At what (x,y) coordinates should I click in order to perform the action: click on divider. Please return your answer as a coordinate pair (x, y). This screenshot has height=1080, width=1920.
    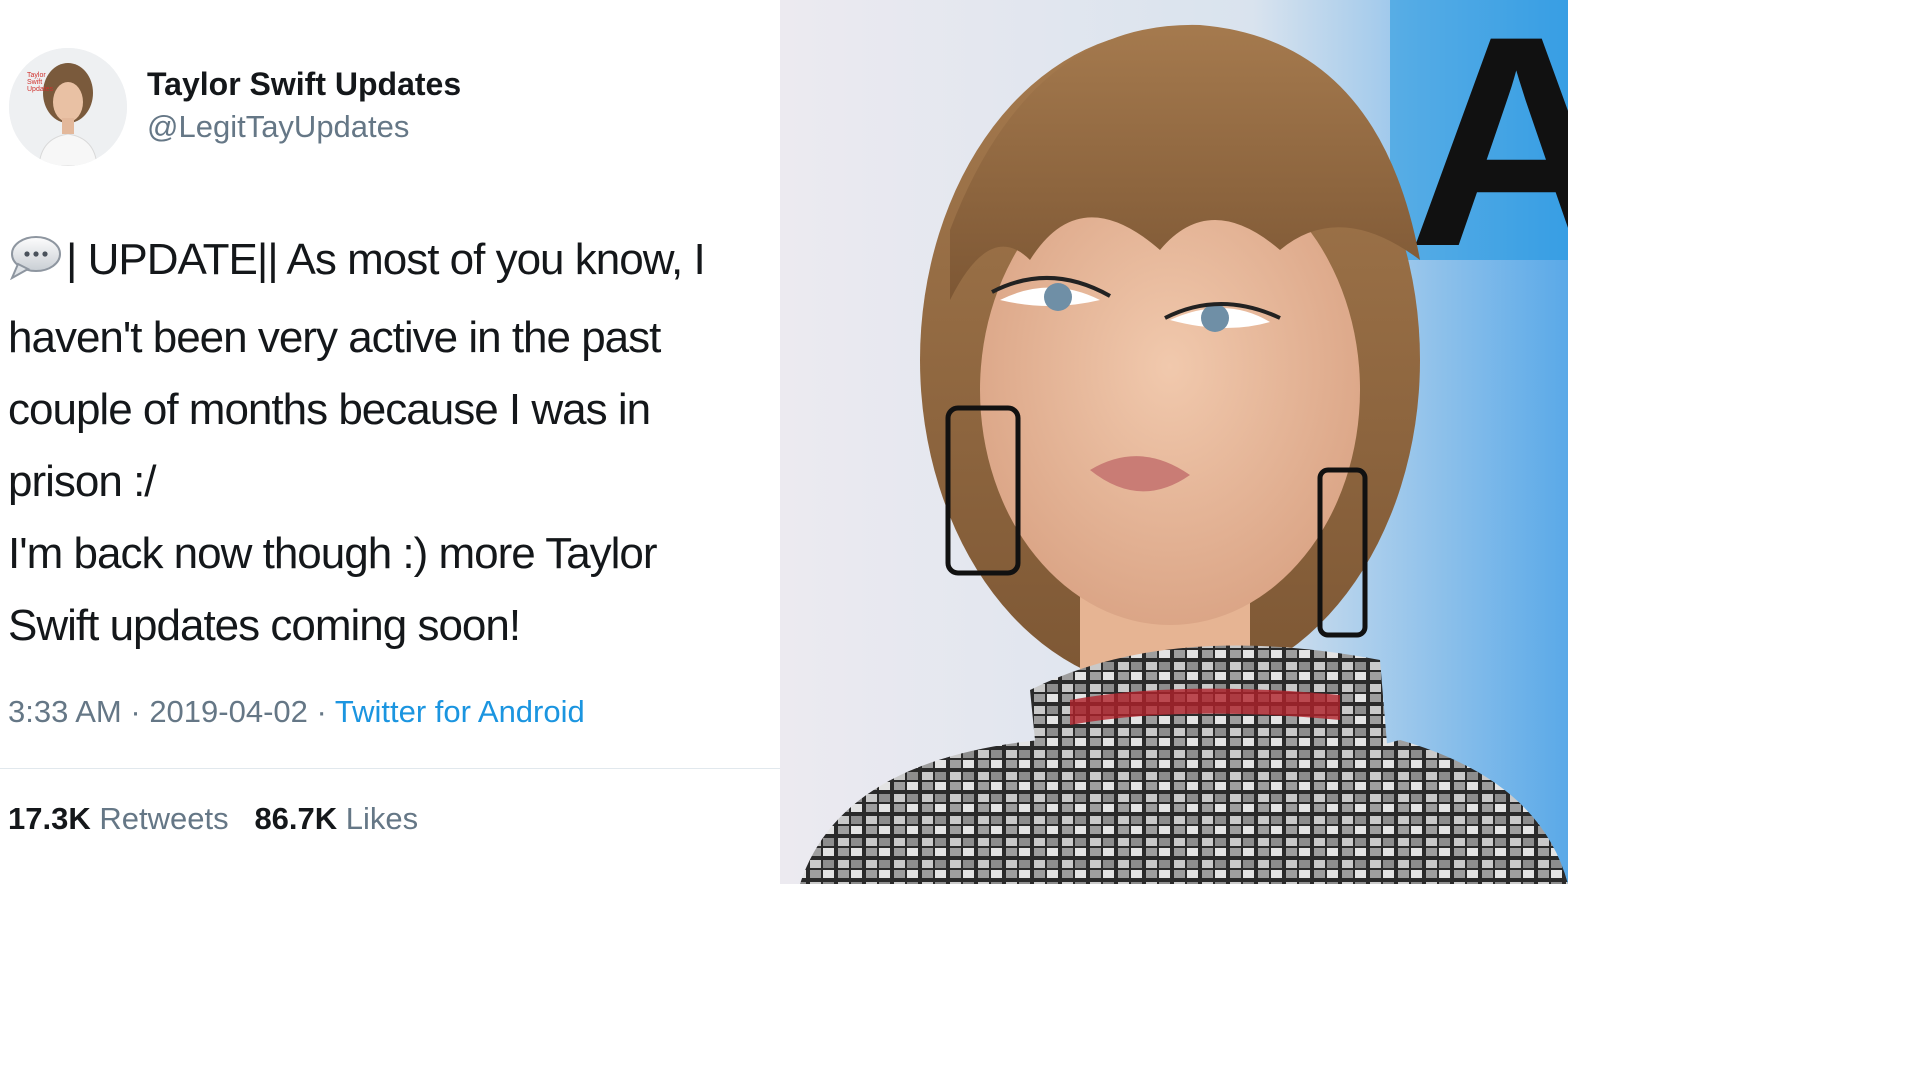
    Looking at the image, I should click on (390, 768).